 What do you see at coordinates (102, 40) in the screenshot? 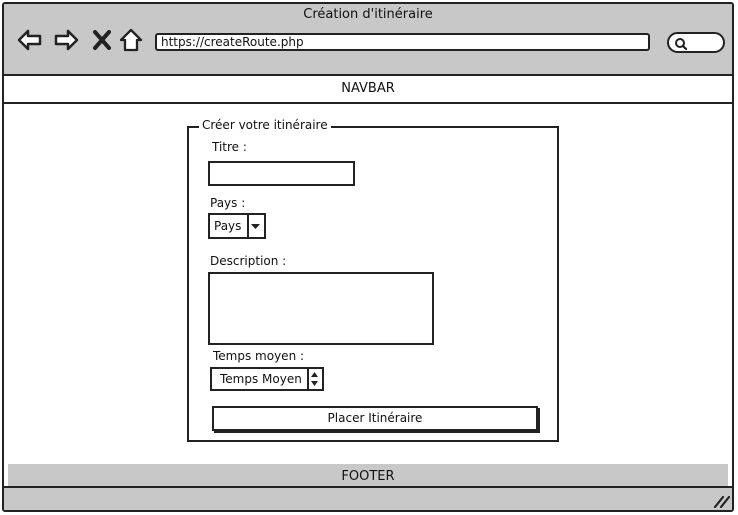
I see `close-icon` at bounding box center [102, 40].